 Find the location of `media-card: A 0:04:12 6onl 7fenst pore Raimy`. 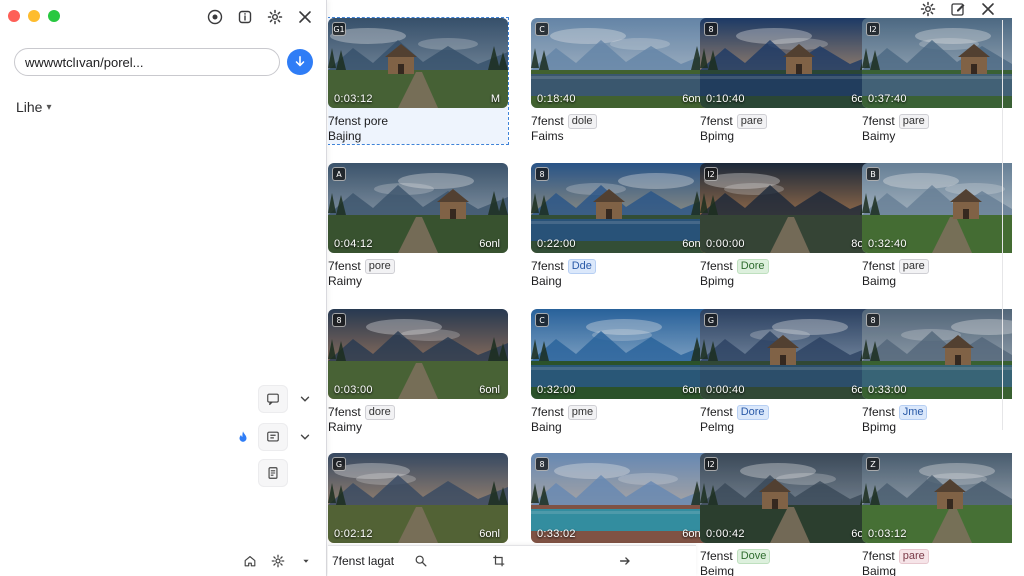

media-card: A 0:04:12 6onl 7fenst pore Raimy is located at coordinates (418, 226).